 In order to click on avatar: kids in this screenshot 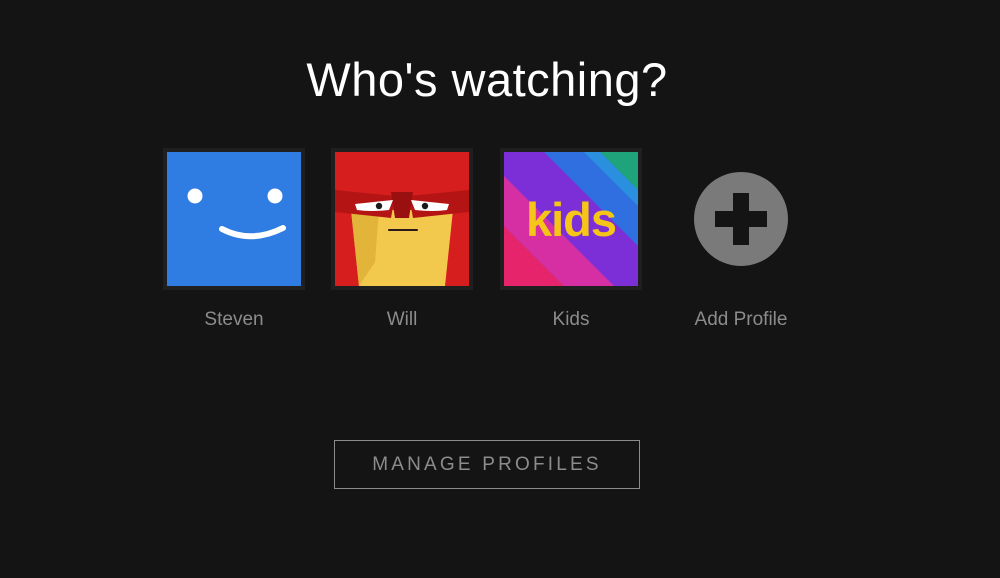, I will do `click(571, 219)`.